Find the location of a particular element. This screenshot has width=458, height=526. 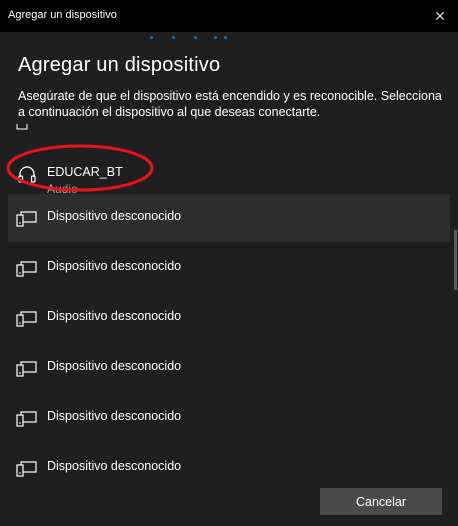

device-item-educar-bt: EDUCAR_BT Audio is located at coordinates (229, 174).